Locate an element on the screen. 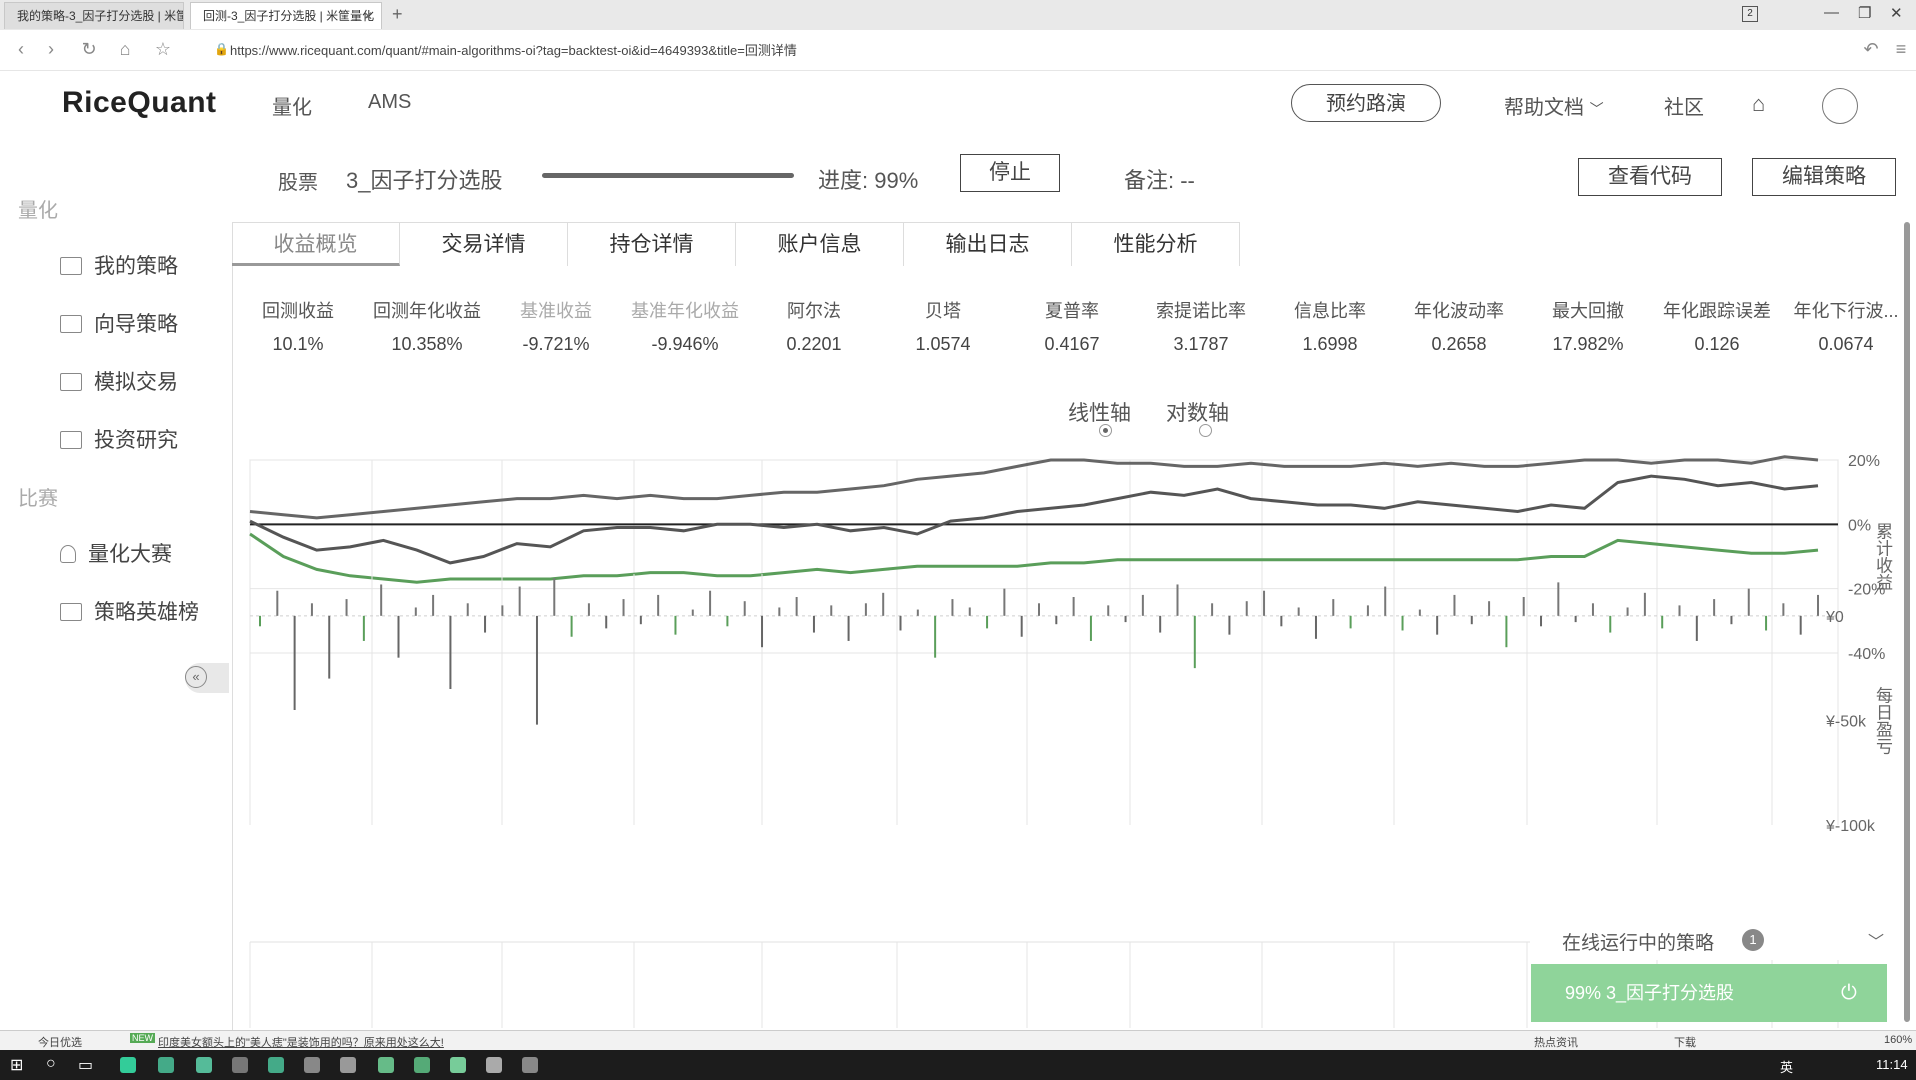  collapse-sidebar-button: « is located at coordinates (207, 678).